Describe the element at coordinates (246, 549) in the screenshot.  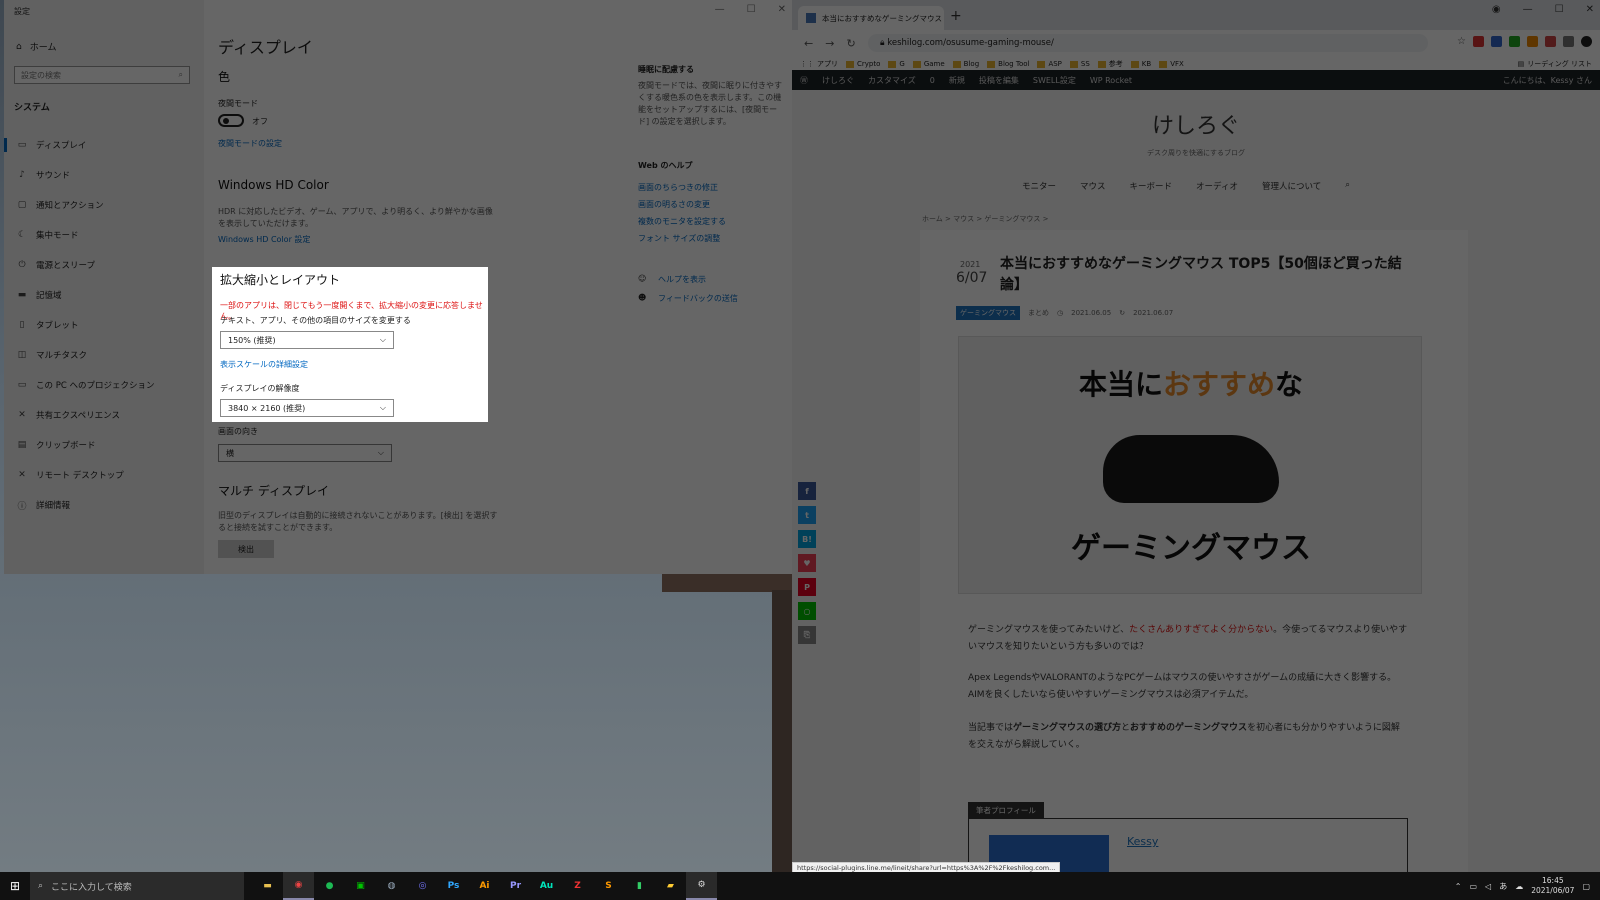
I see `detect-button: 検出` at that location.